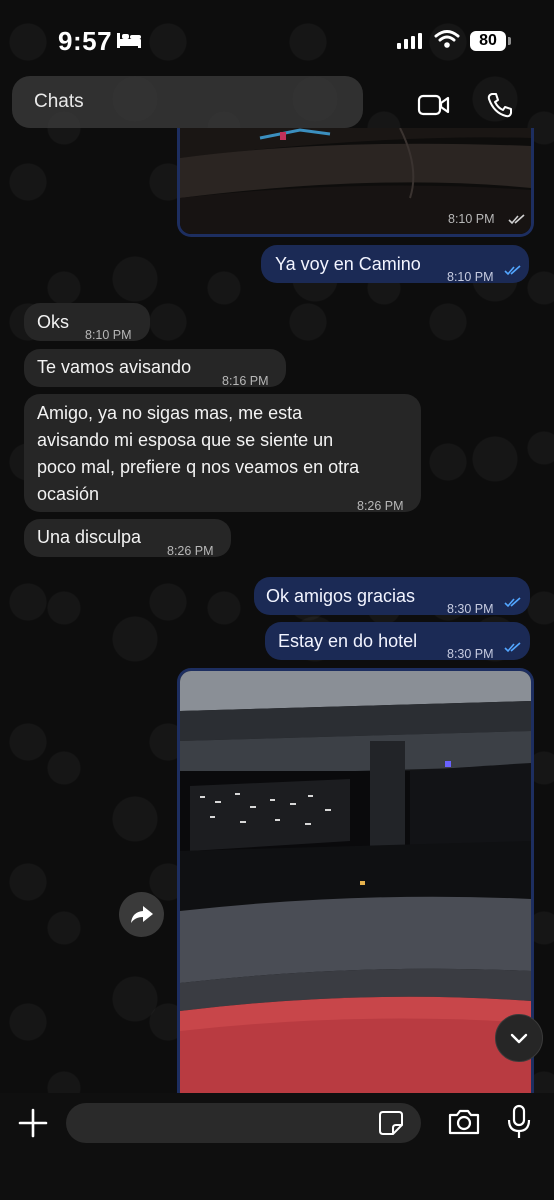  I want to click on chevron-down-icon, so click(519, 1038).